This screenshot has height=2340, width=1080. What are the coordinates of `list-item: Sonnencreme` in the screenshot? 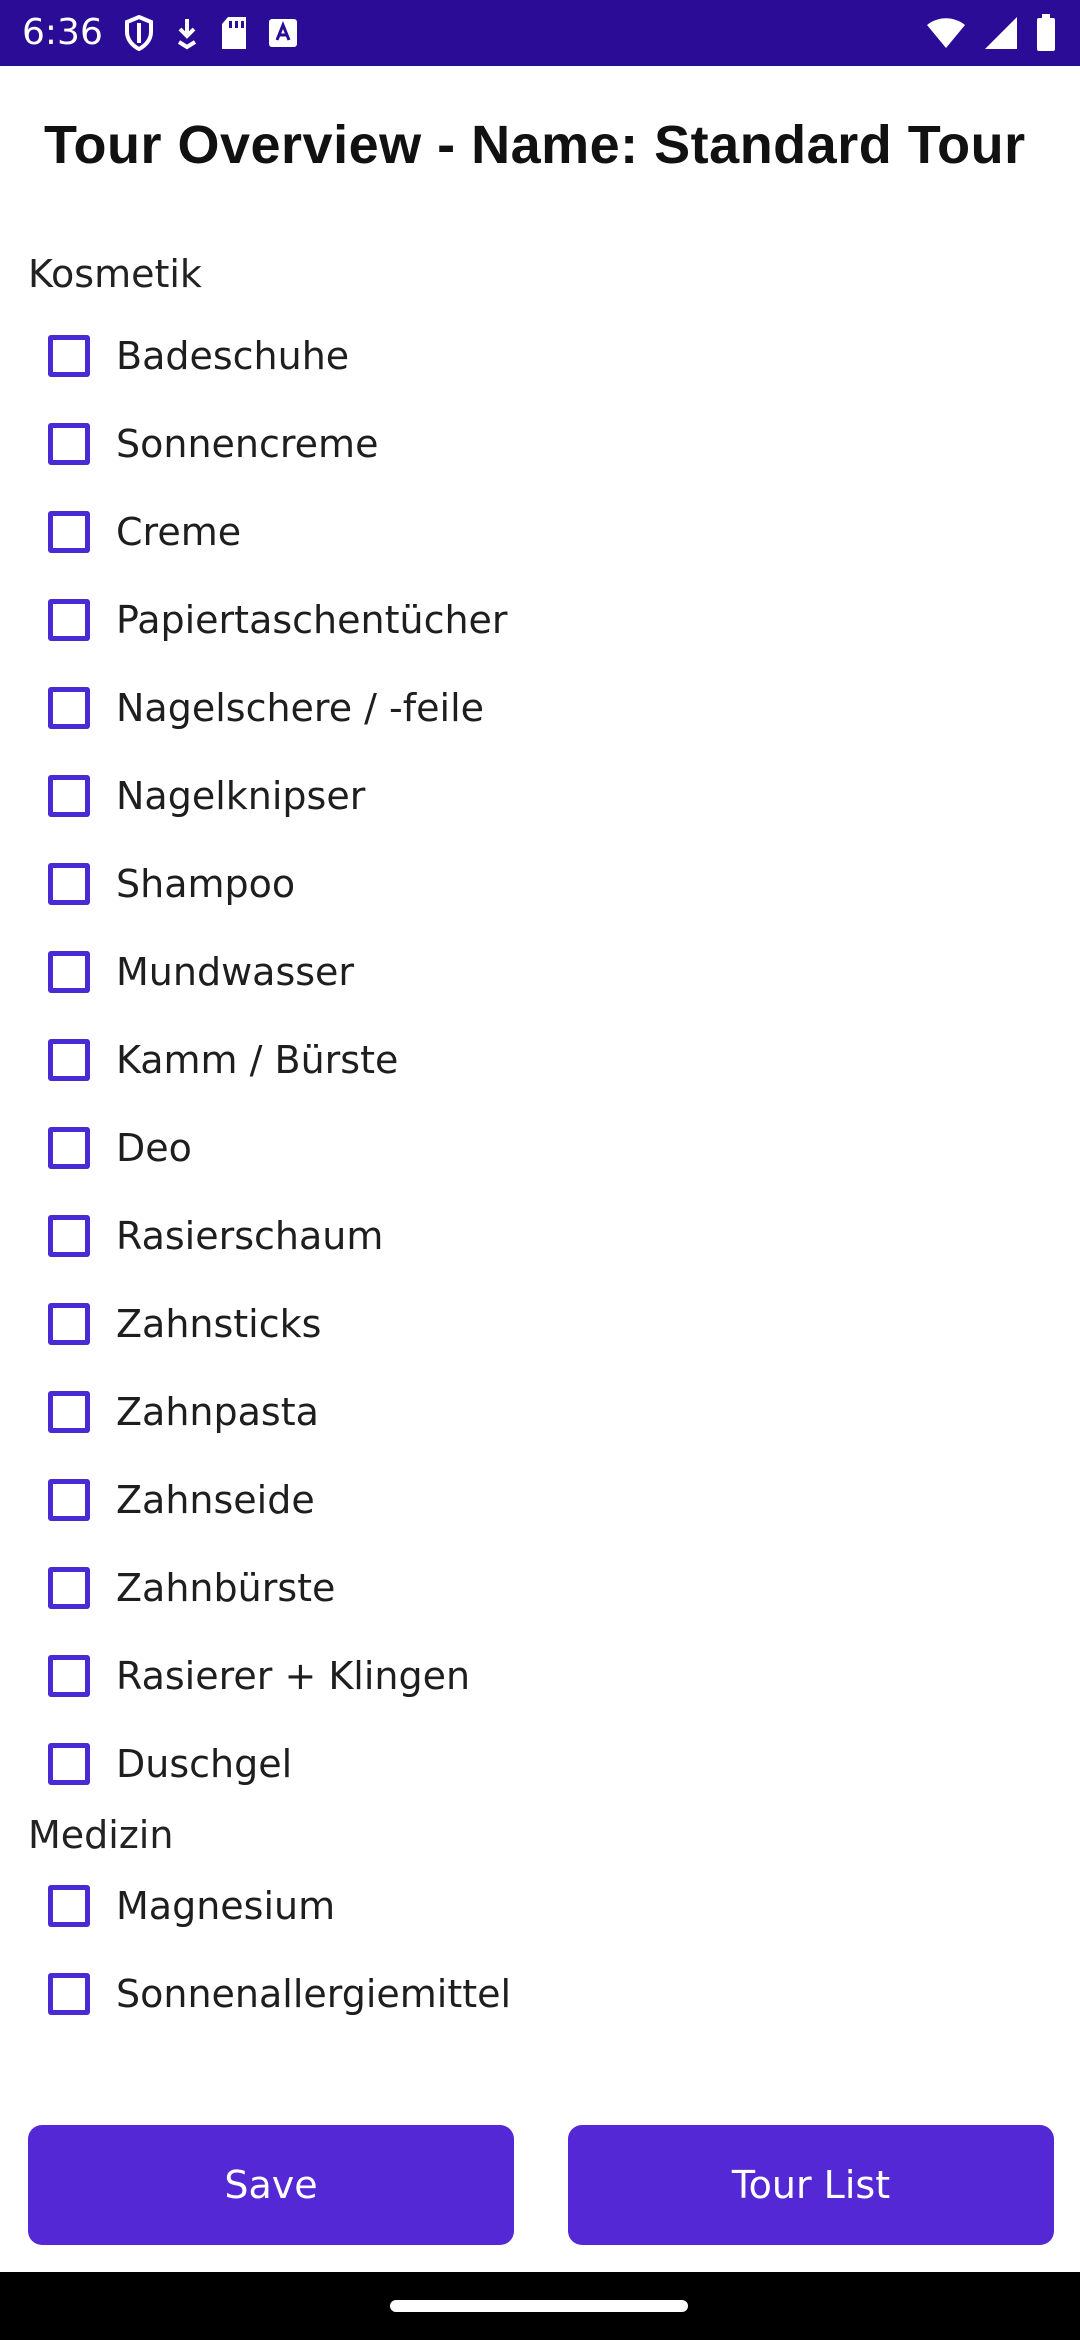 It's located at (540, 444).